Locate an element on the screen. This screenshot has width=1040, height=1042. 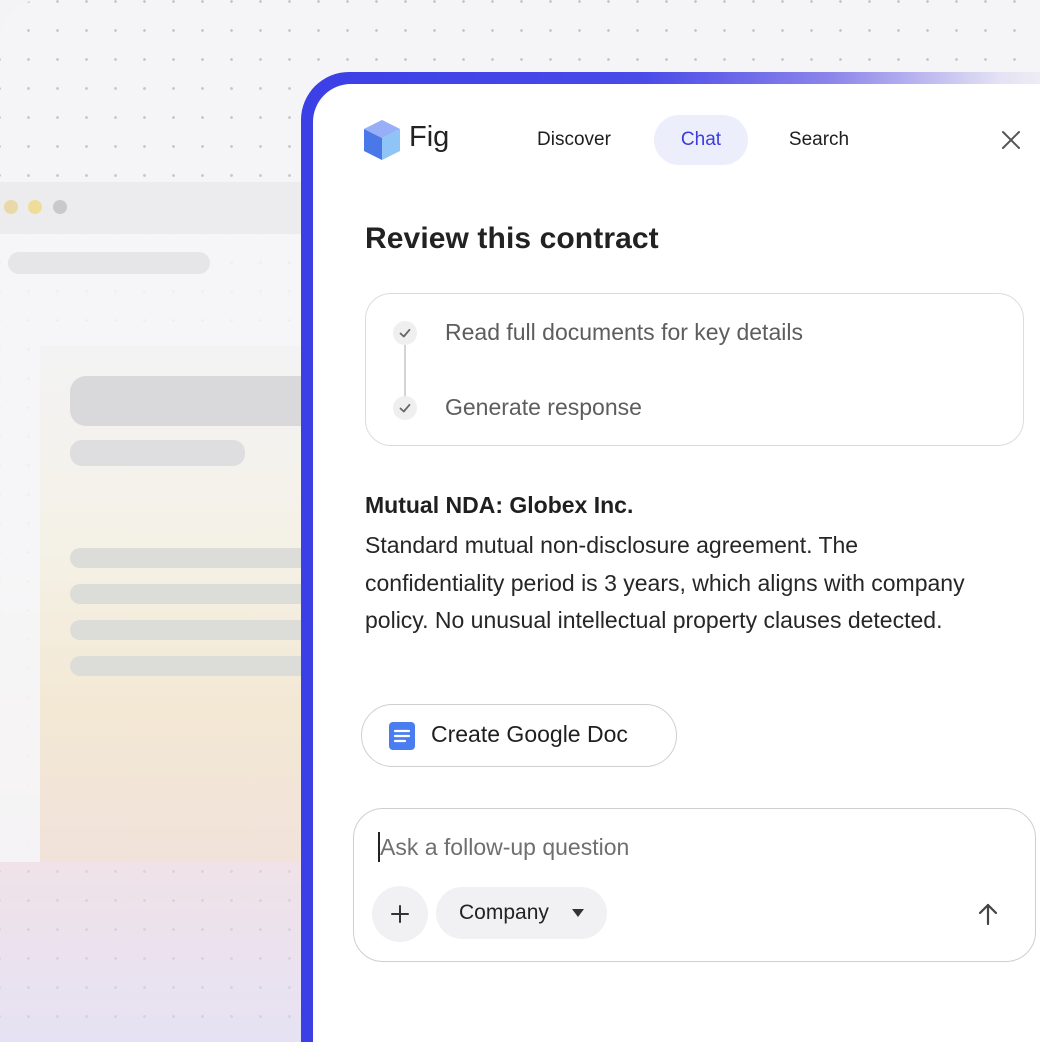
browser-page-placeholder is located at coordinates (185, 604).